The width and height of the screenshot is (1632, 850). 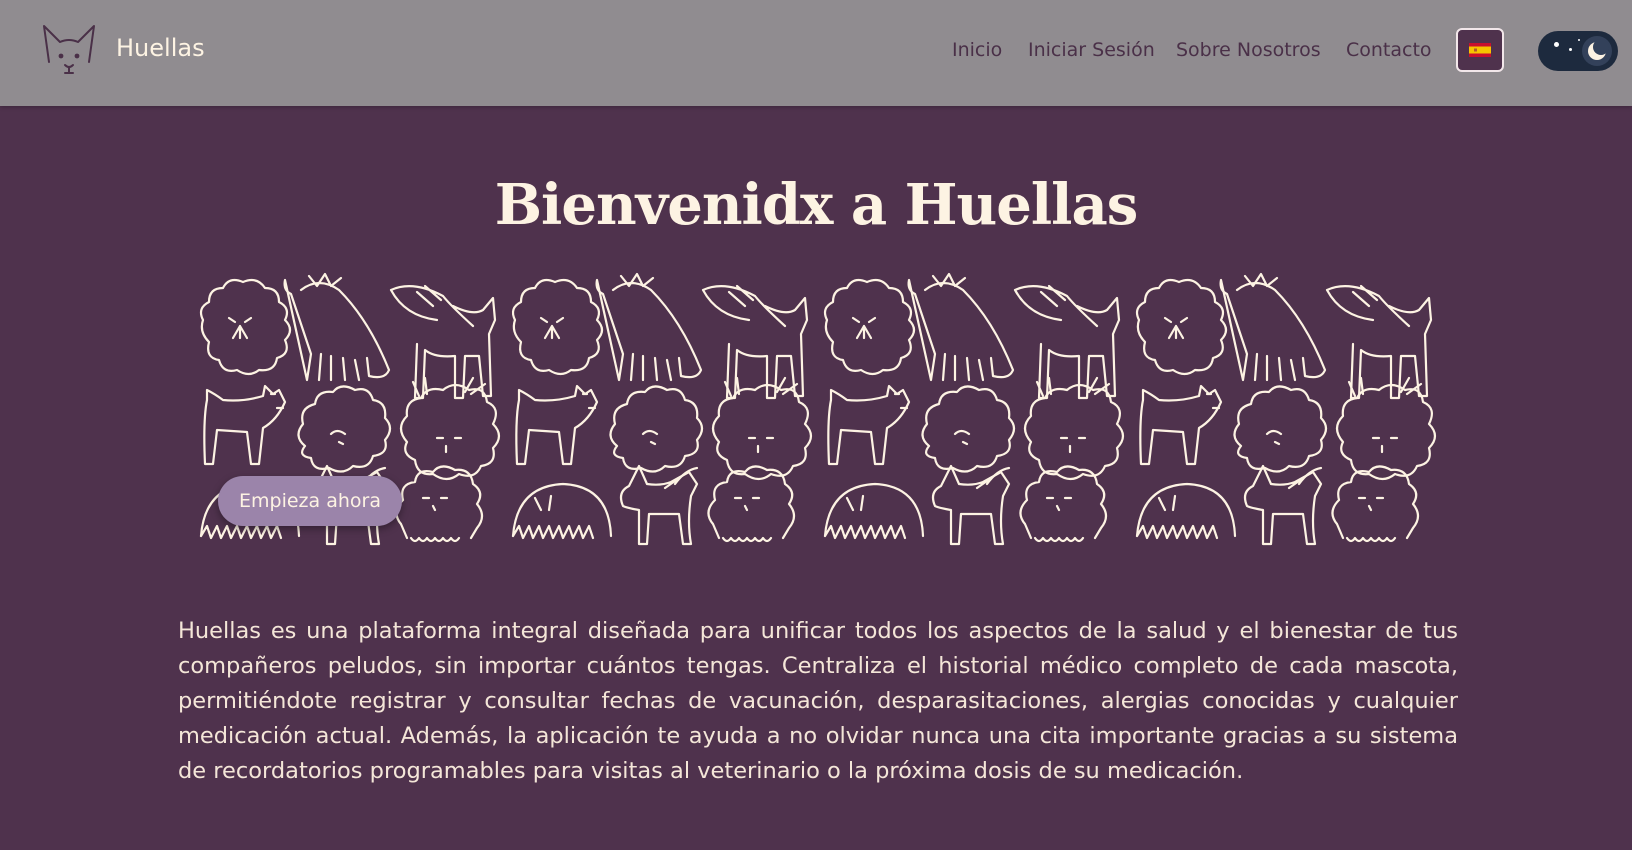 What do you see at coordinates (1248, 50) in the screenshot?
I see `nav-link-sobre-nosotros: Sobre Nosotros` at bounding box center [1248, 50].